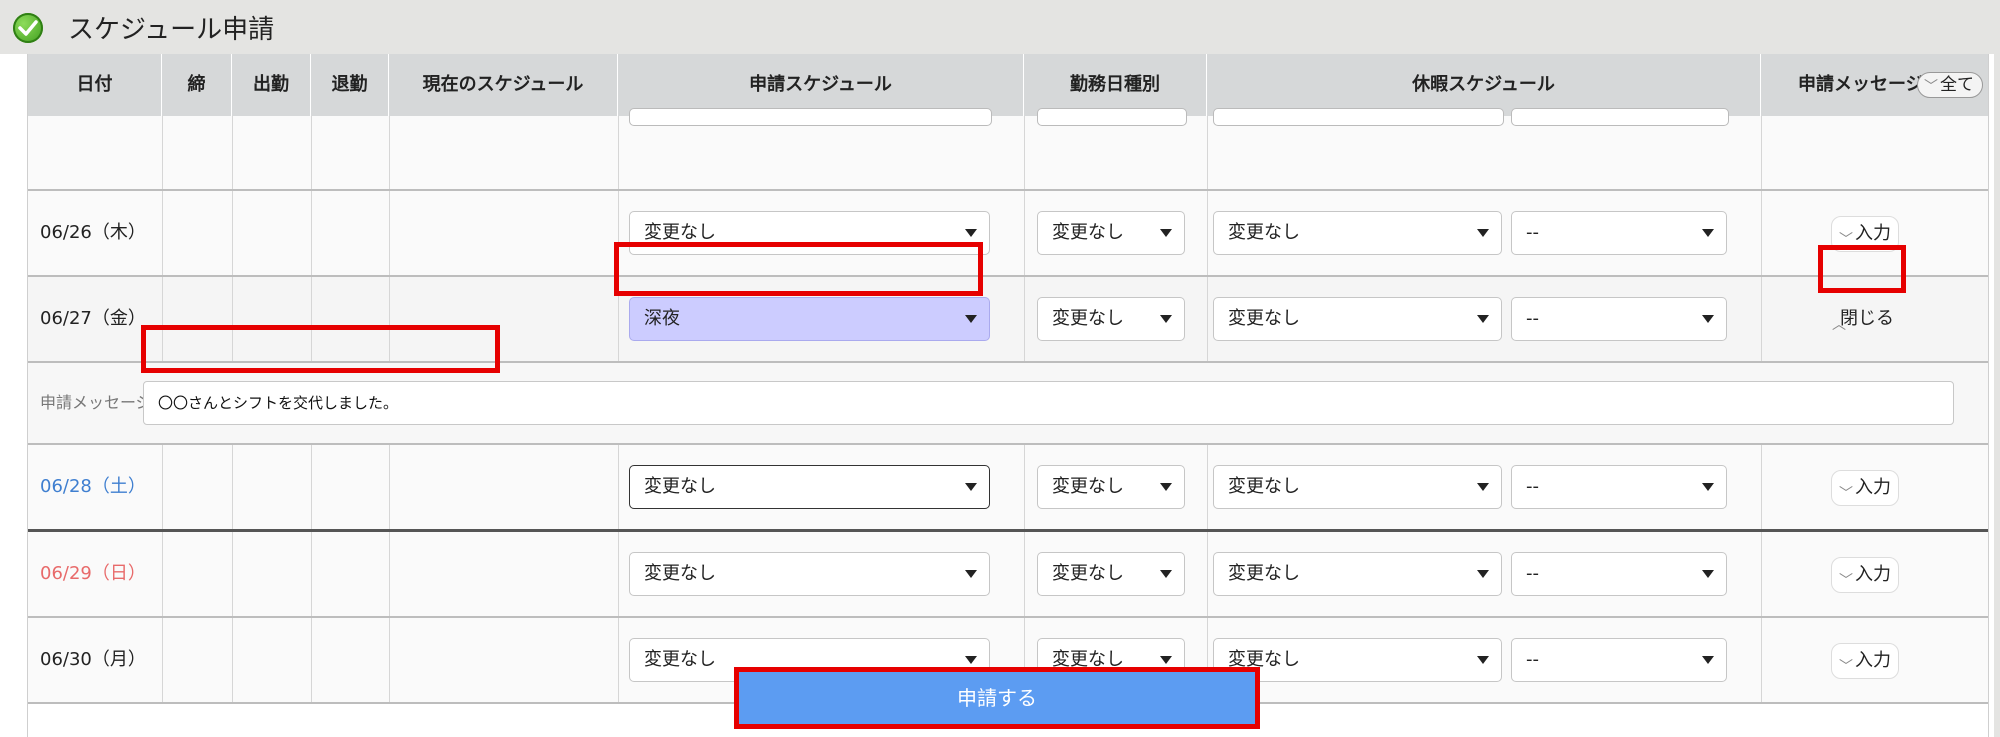 This screenshot has width=2000, height=737. Describe the element at coordinates (93, 486) in the screenshot. I see `row-date: 06/28（土）` at that location.